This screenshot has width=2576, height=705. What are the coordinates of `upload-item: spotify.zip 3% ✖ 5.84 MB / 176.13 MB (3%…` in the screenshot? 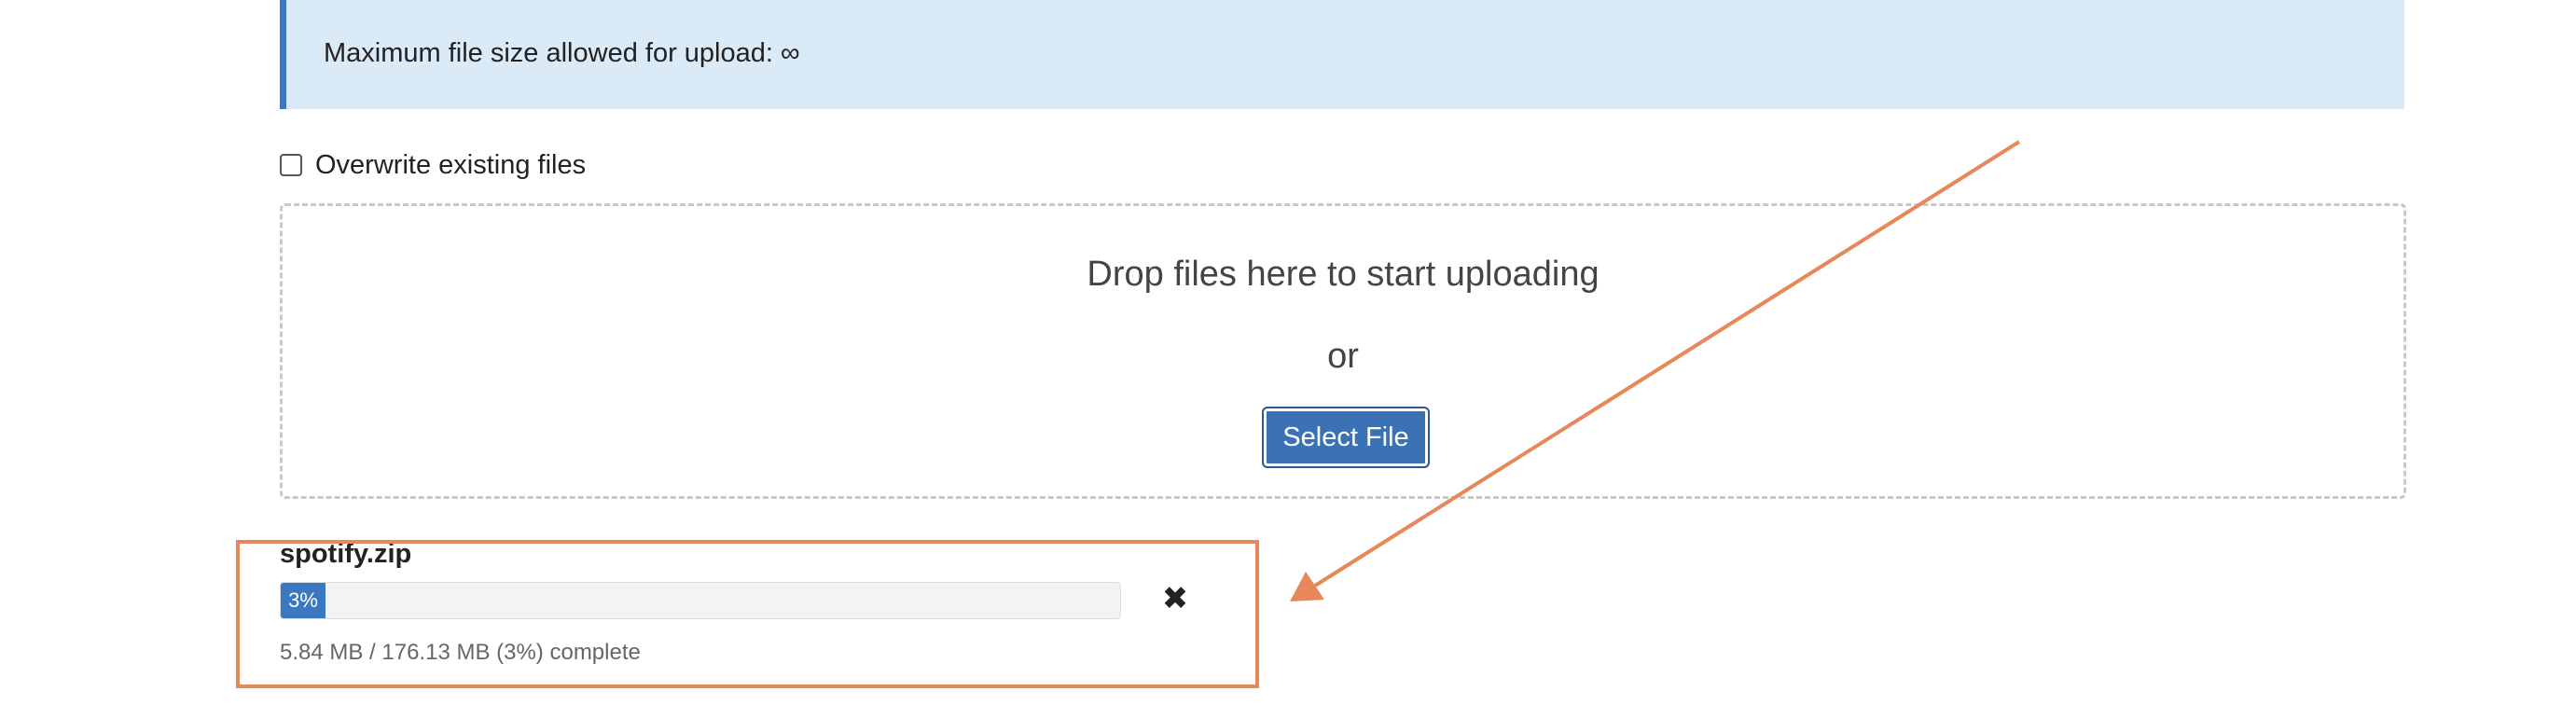 It's located at (746, 609).